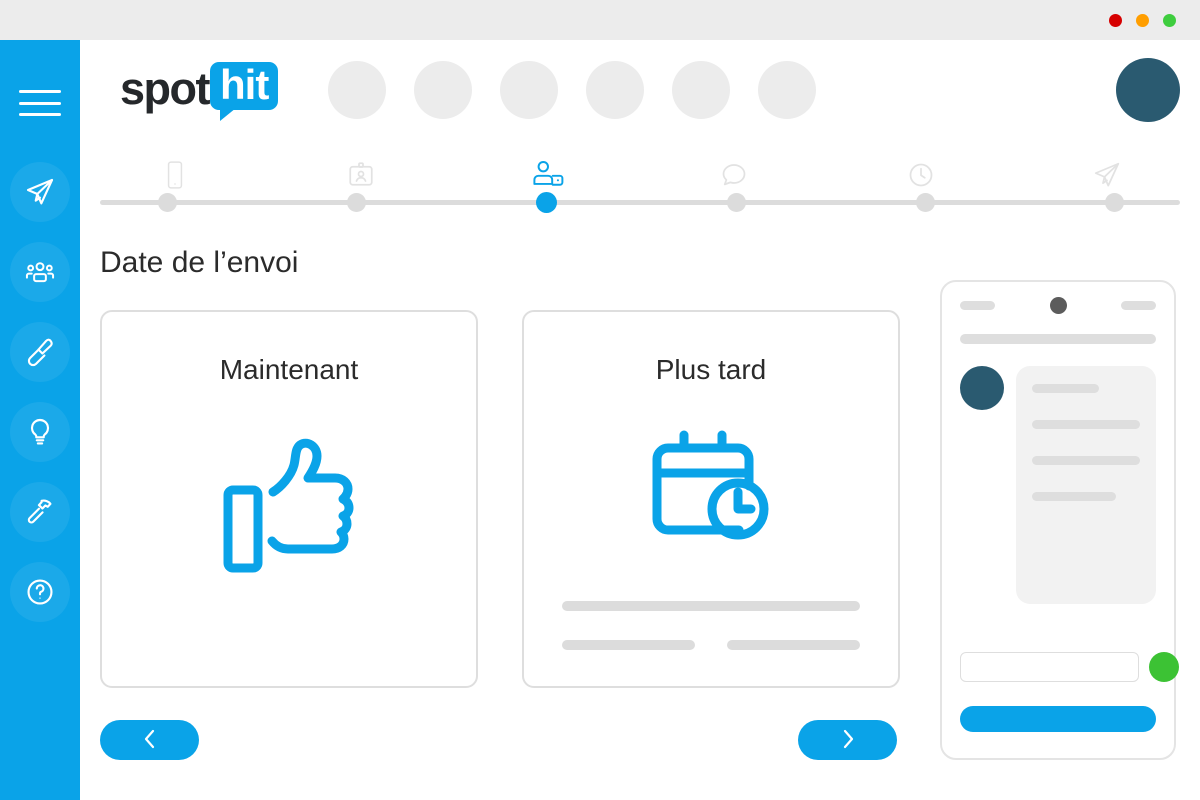  Describe the element at coordinates (548, 174) in the screenshot. I see `step-user-tag-icon` at that location.